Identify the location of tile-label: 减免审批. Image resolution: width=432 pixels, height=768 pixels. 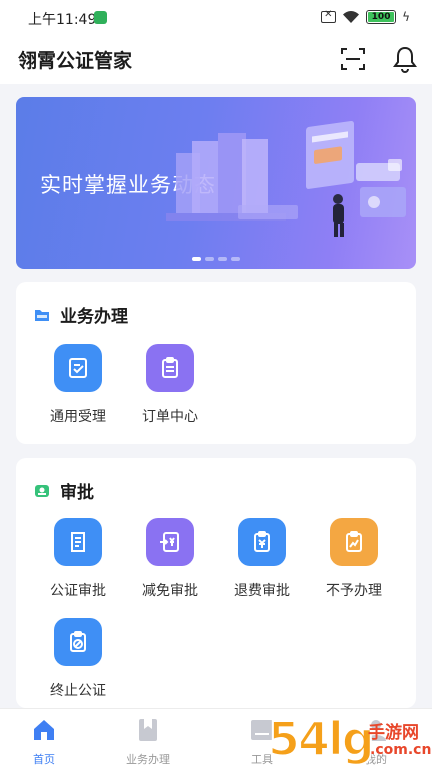
(170, 591).